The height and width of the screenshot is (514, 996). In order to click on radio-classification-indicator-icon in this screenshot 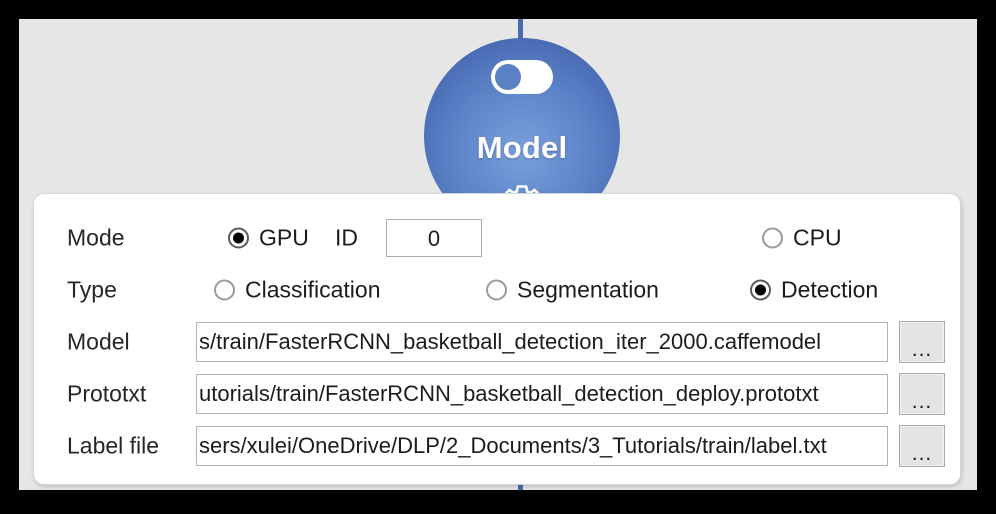, I will do `click(224, 290)`.